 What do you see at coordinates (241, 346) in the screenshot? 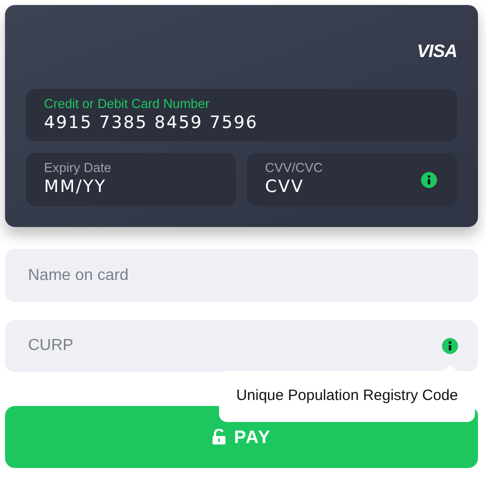
I see `input-field: CURP` at bounding box center [241, 346].